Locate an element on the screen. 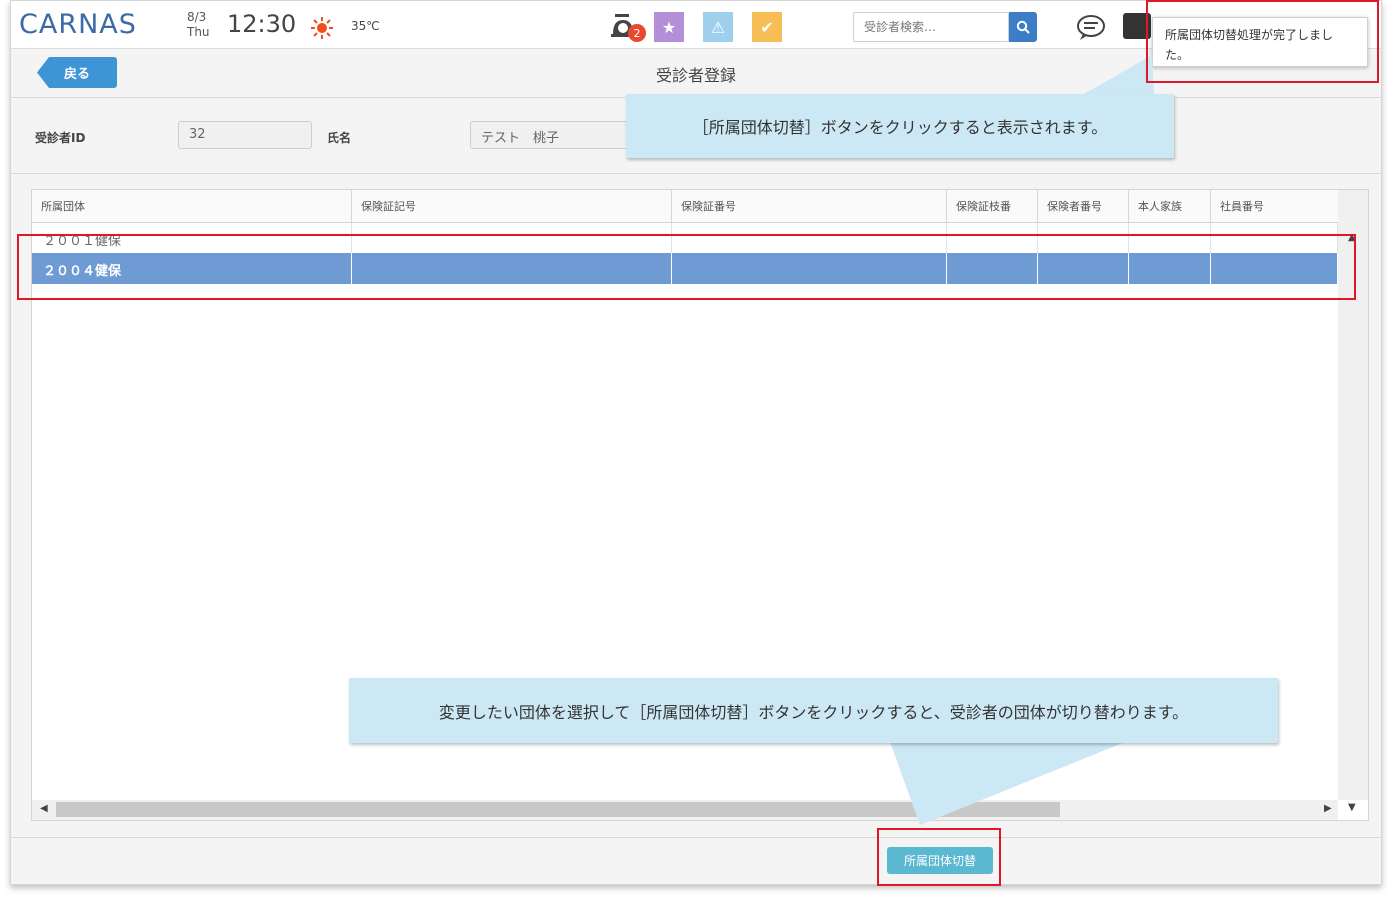  column-header-insurance-number: 保険証番号 is located at coordinates (809, 206).